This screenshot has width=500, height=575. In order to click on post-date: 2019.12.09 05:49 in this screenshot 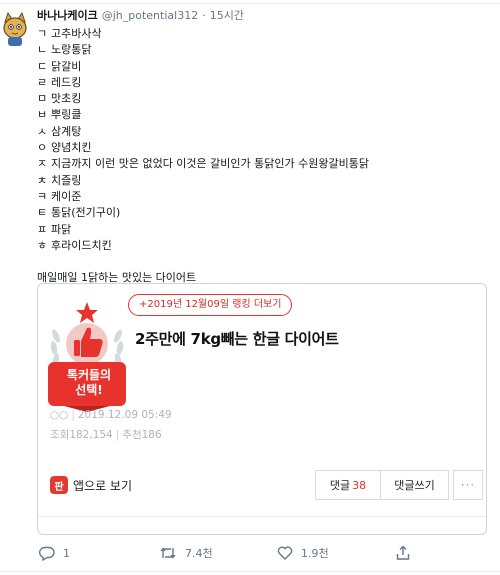, I will do `click(124, 415)`.